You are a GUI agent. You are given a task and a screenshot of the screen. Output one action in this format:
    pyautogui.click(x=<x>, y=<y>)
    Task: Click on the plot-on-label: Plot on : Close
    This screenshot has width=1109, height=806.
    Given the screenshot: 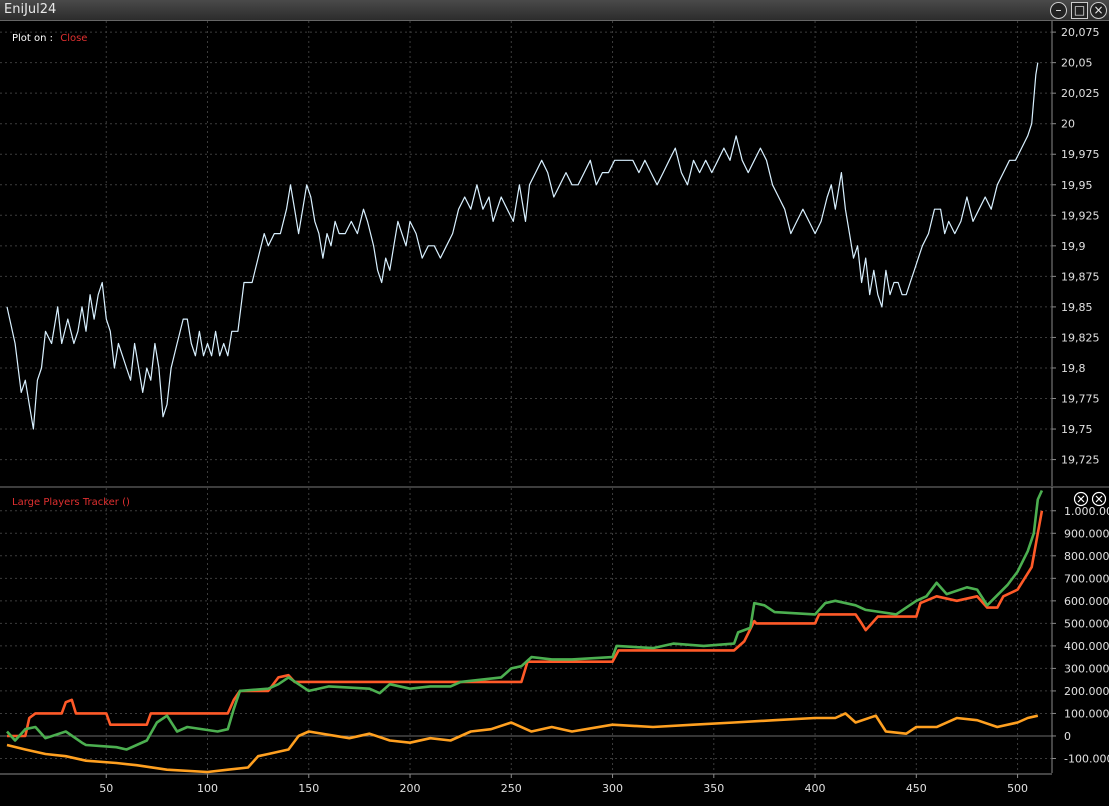 What is the action you would take?
    pyautogui.click(x=49, y=38)
    